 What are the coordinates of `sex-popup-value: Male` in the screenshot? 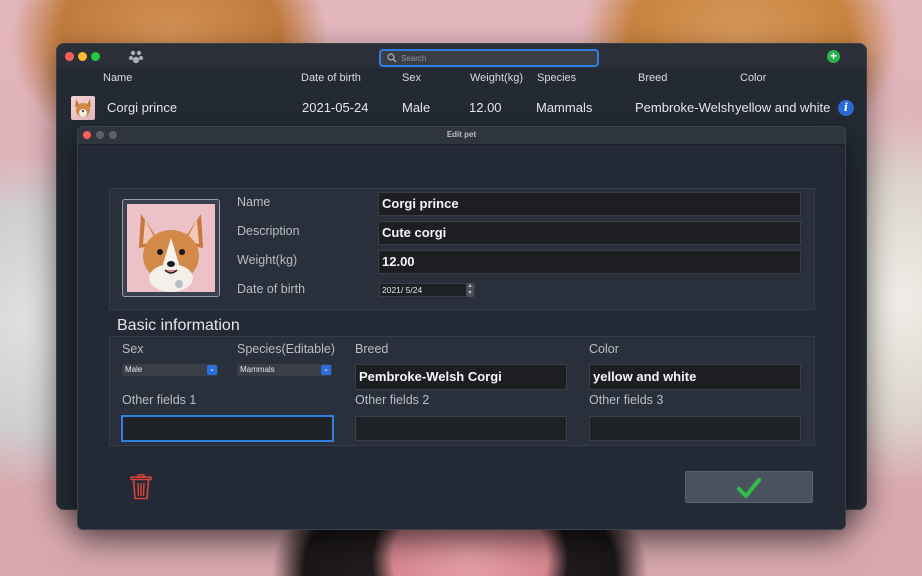 It's located at (134, 369).